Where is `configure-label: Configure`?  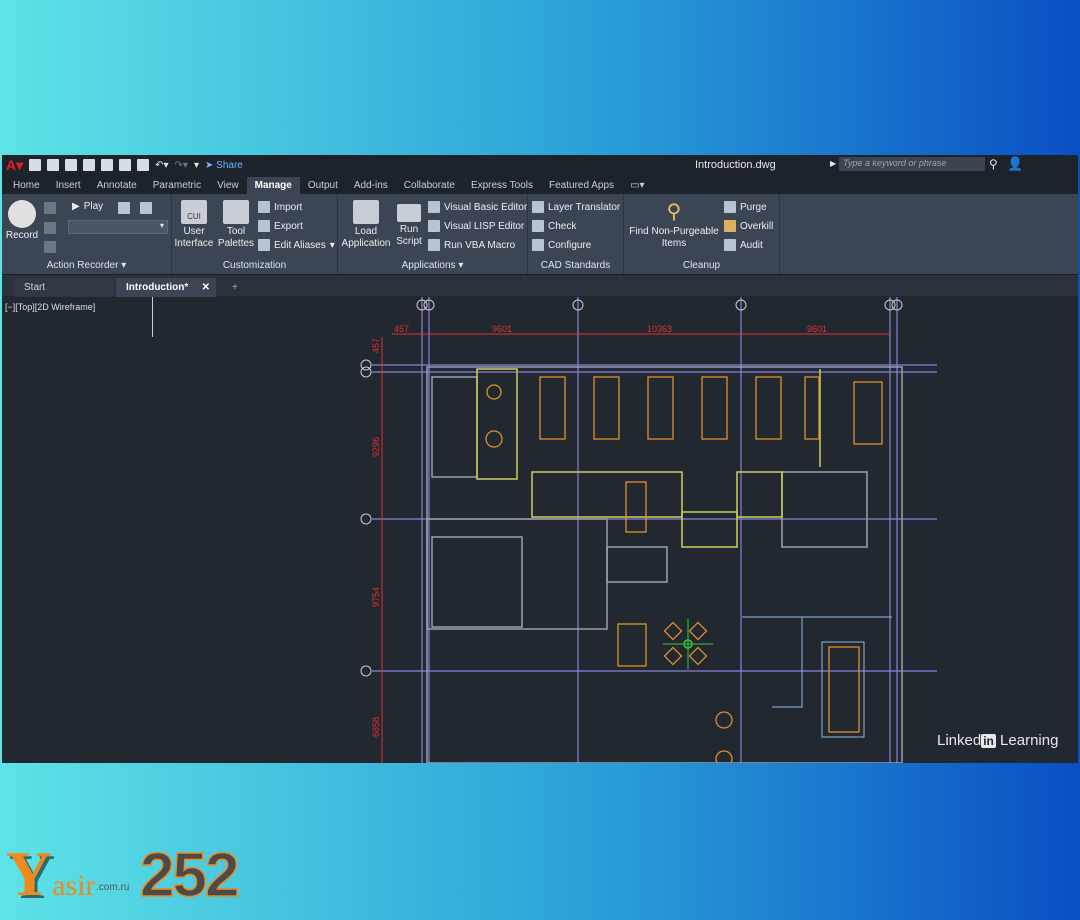 configure-label: Configure is located at coordinates (570, 245).